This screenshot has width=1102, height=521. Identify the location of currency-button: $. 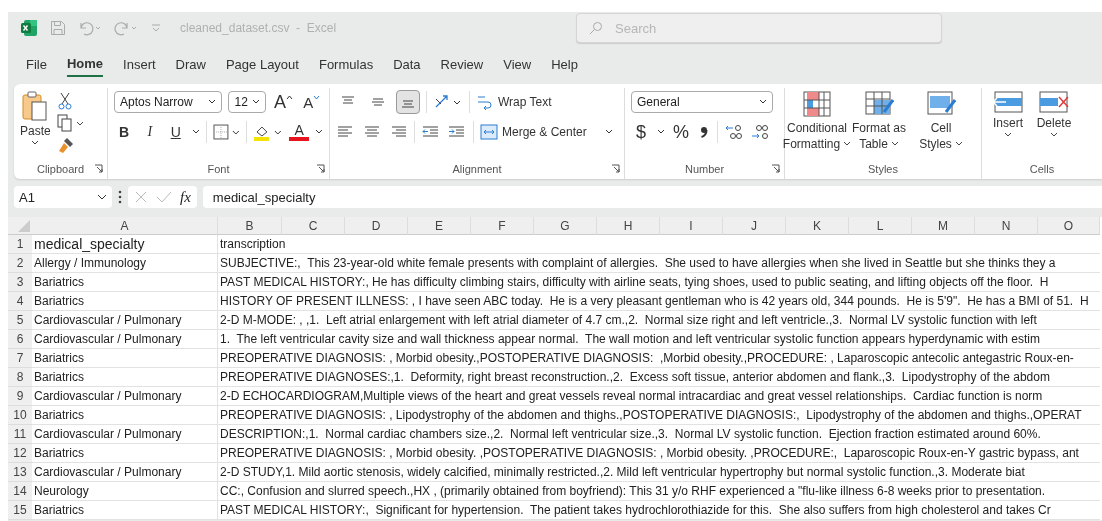
(641, 132).